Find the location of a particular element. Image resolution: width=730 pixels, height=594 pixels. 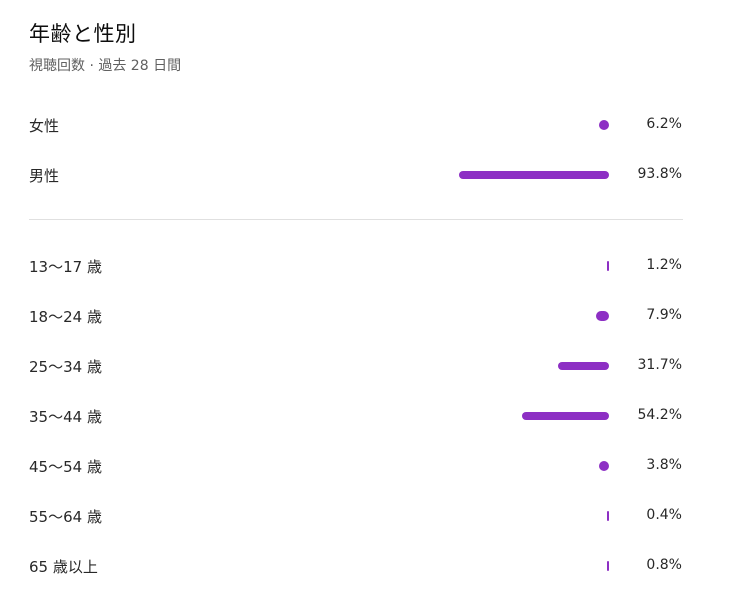

category-label: 18〜24 歳 is located at coordinates (65, 317).